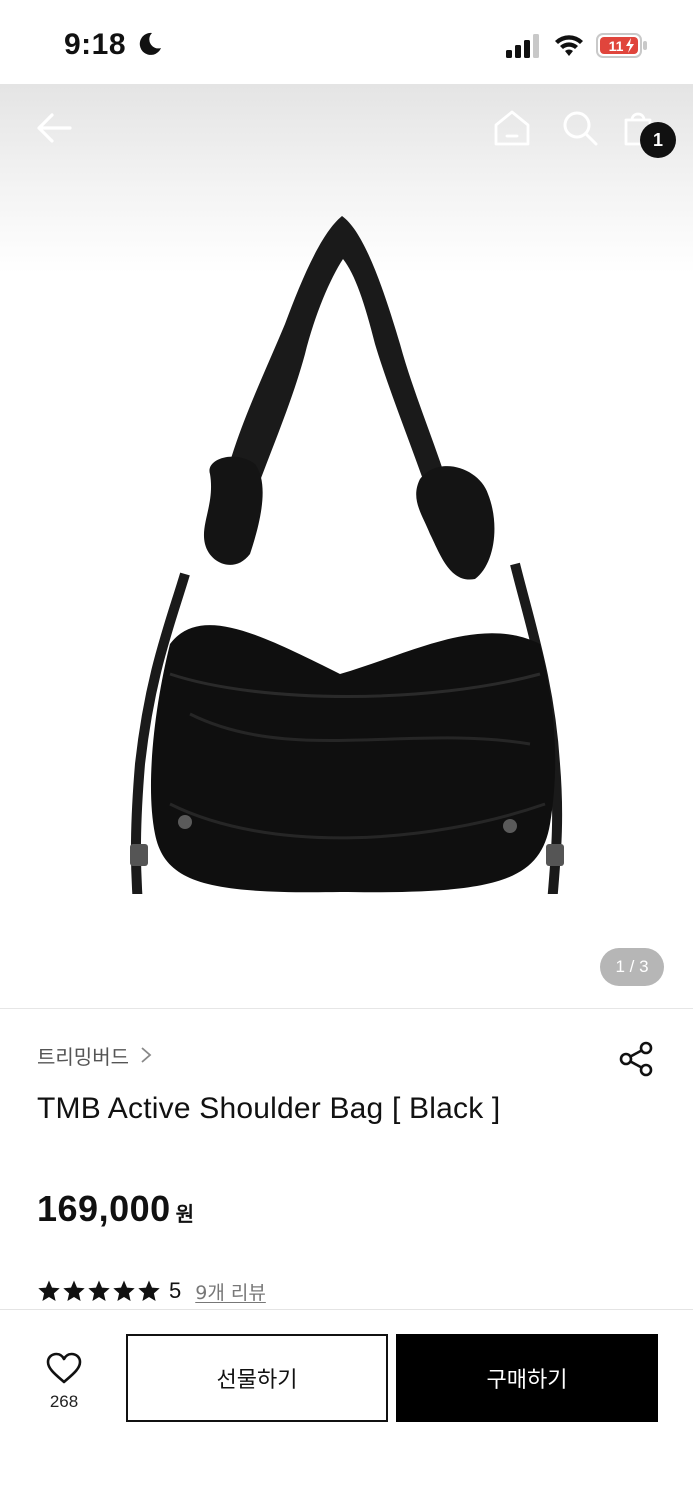  Describe the element at coordinates (269, 1108) in the screenshot. I see `product-title: TMB Active Shoulder Bag [ Black ]` at that location.